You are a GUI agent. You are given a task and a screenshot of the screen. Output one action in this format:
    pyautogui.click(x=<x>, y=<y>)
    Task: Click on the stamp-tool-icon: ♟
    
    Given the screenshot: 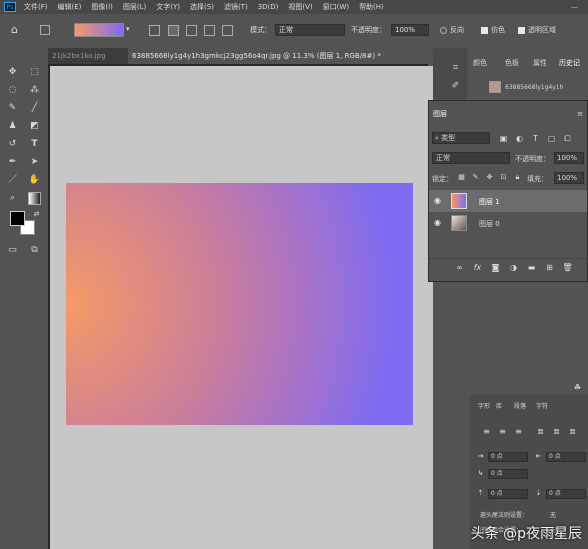 What is the action you would take?
    pyautogui.click(x=12, y=126)
    